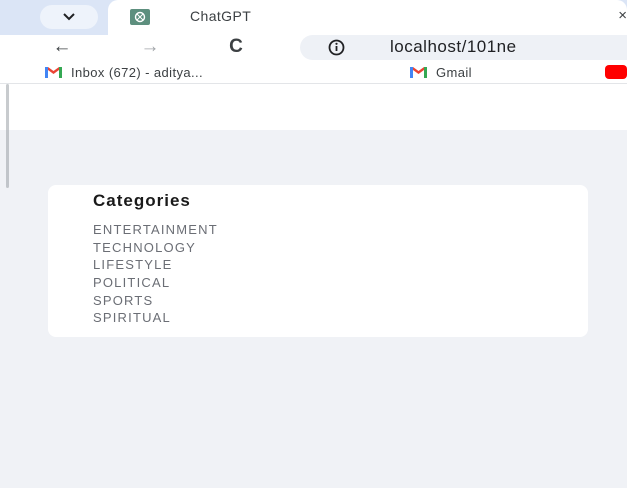 This screenshot has width=627, height=488. I want to click on chevron-down-icon, so click(69, 17).